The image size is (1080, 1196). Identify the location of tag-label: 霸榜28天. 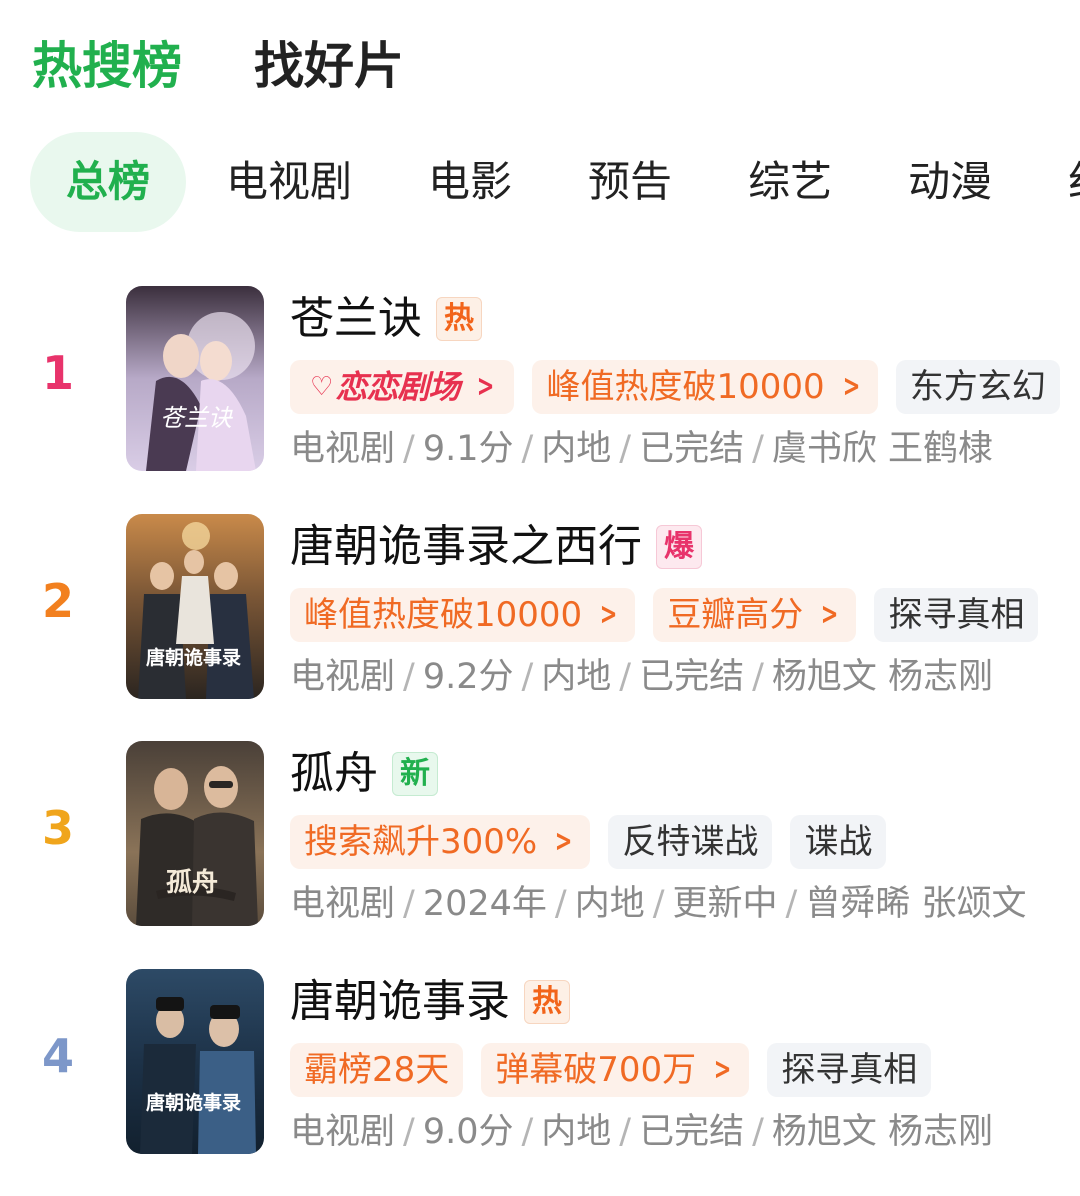
(376, 1070).